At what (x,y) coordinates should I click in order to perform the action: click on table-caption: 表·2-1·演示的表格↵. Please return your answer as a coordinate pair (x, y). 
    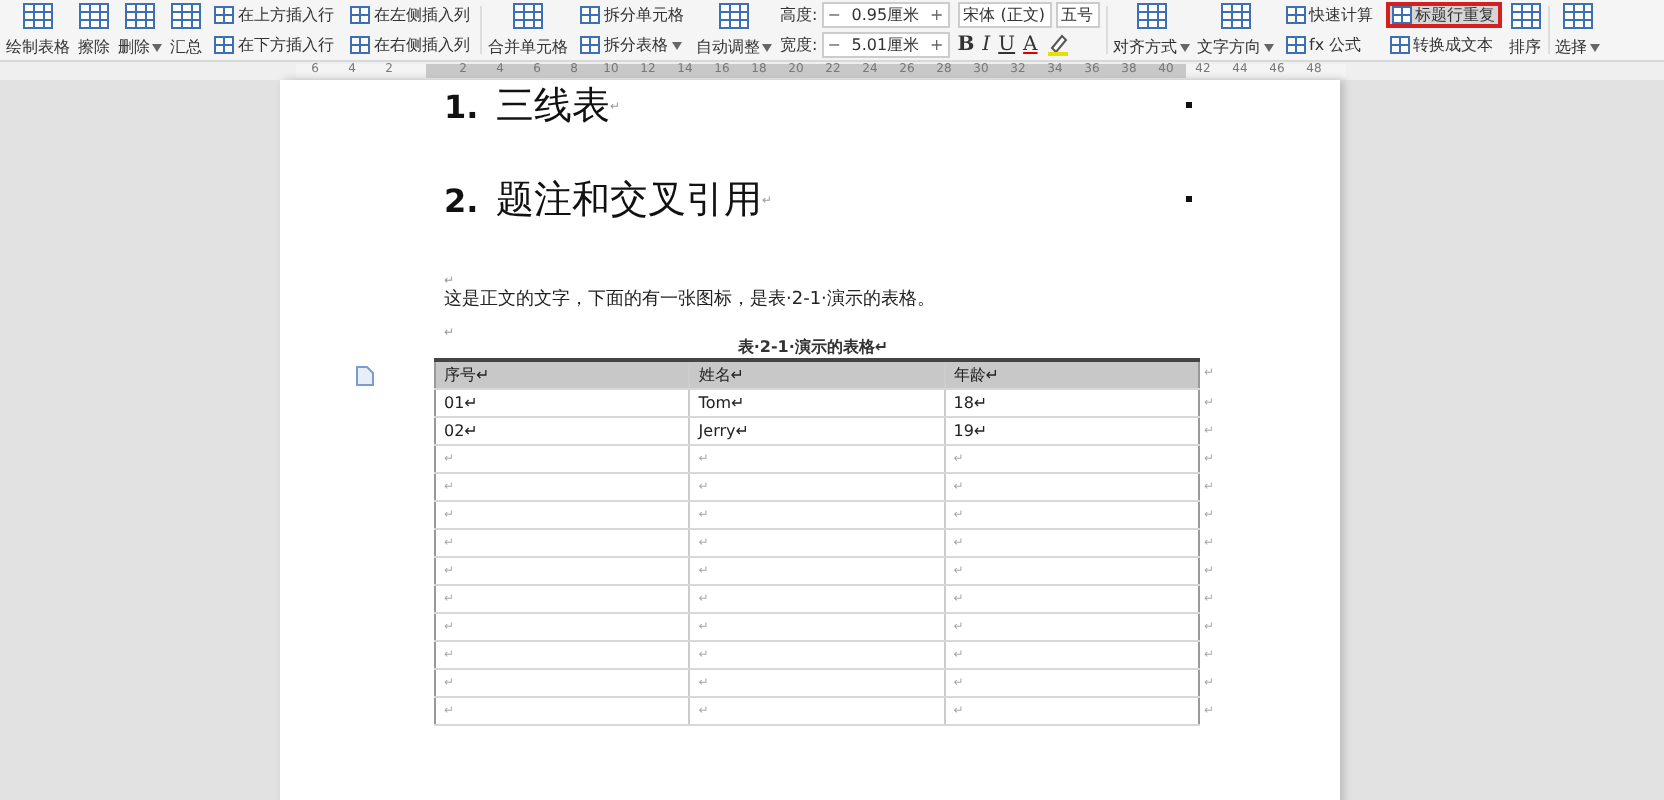
    Looking at the image, I should click on (813, 347).